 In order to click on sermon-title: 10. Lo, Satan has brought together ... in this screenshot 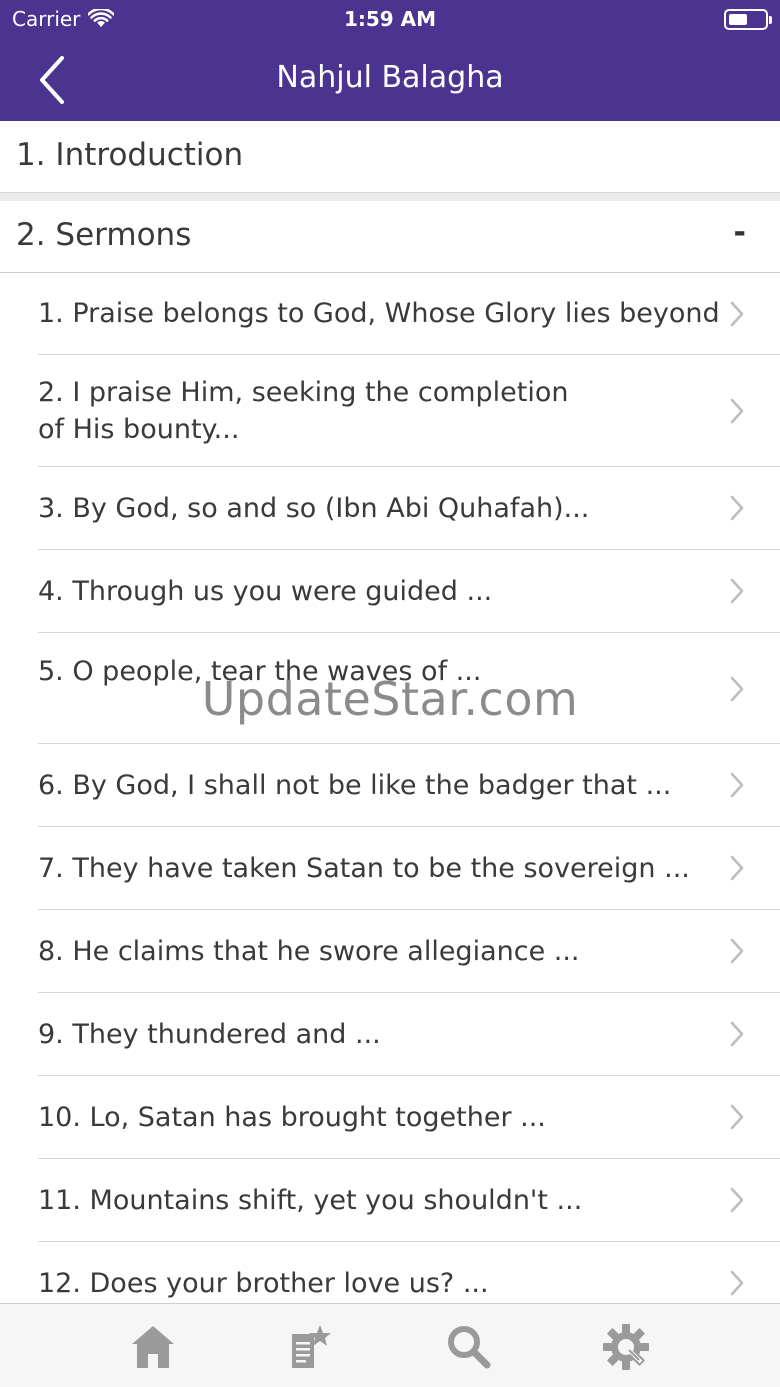, I will do `click(292, 1117)`.